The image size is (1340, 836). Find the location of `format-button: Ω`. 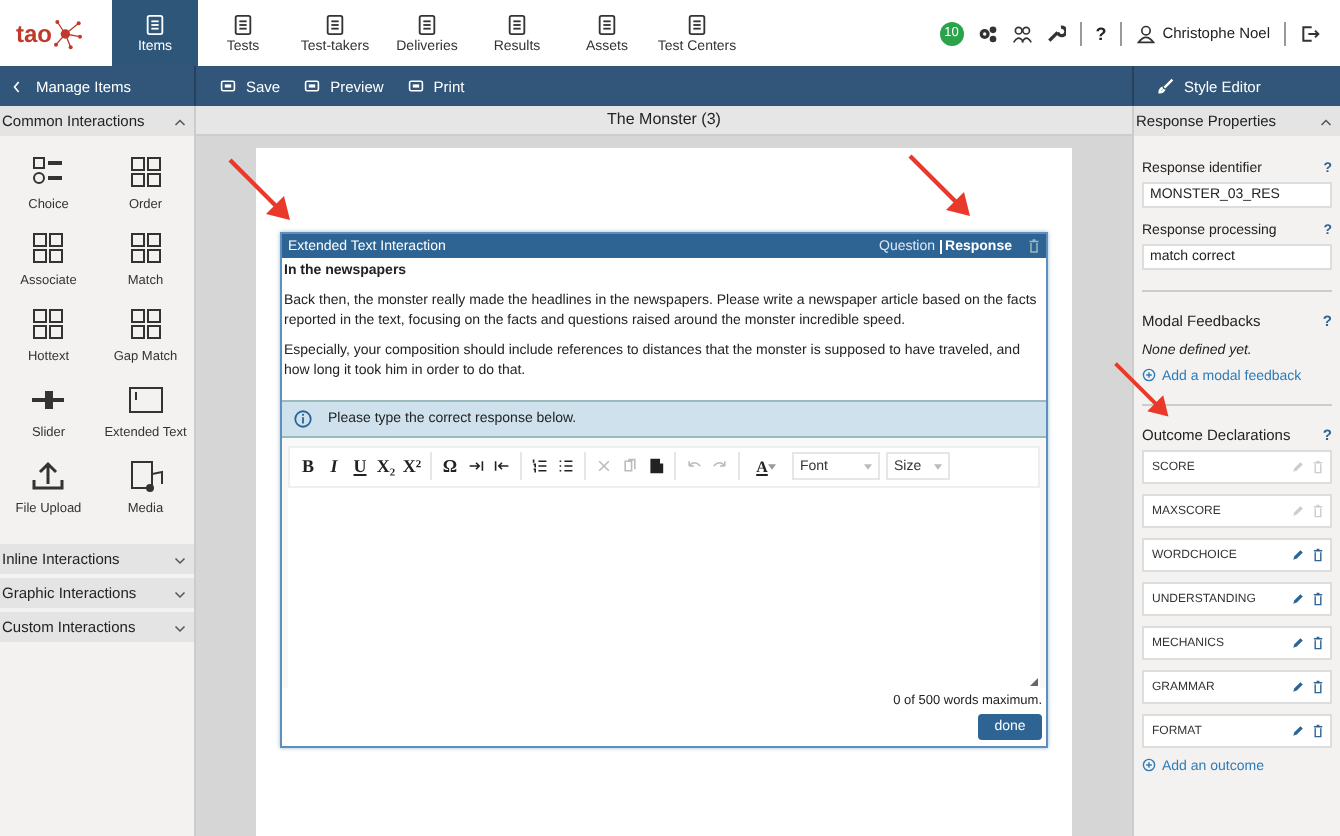

format-button: Ω is located at coordinates (450, 466).